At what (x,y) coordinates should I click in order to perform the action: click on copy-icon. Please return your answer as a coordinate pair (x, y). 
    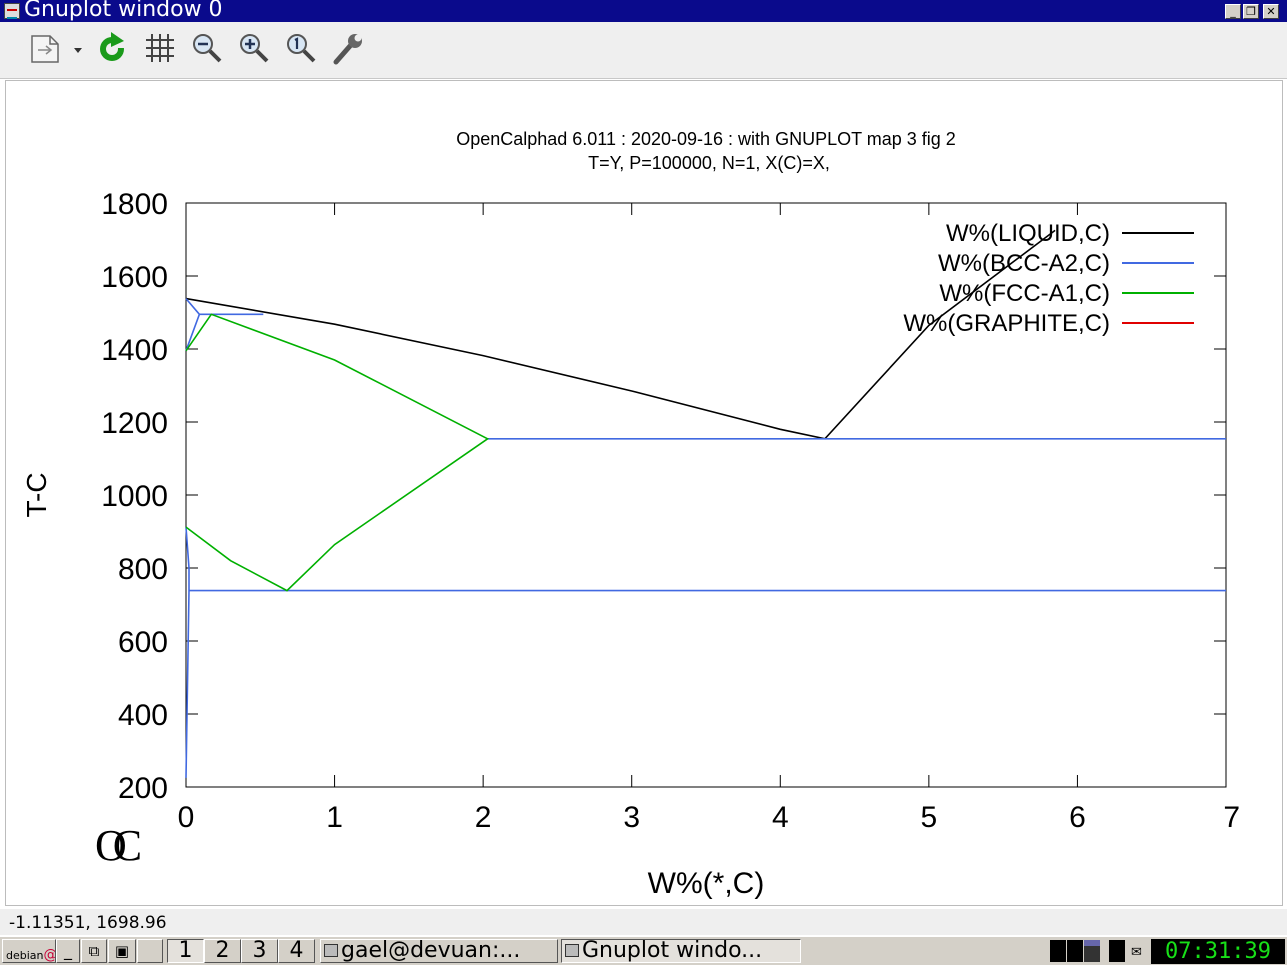
    Looking at the image, I should click on (56, 49).